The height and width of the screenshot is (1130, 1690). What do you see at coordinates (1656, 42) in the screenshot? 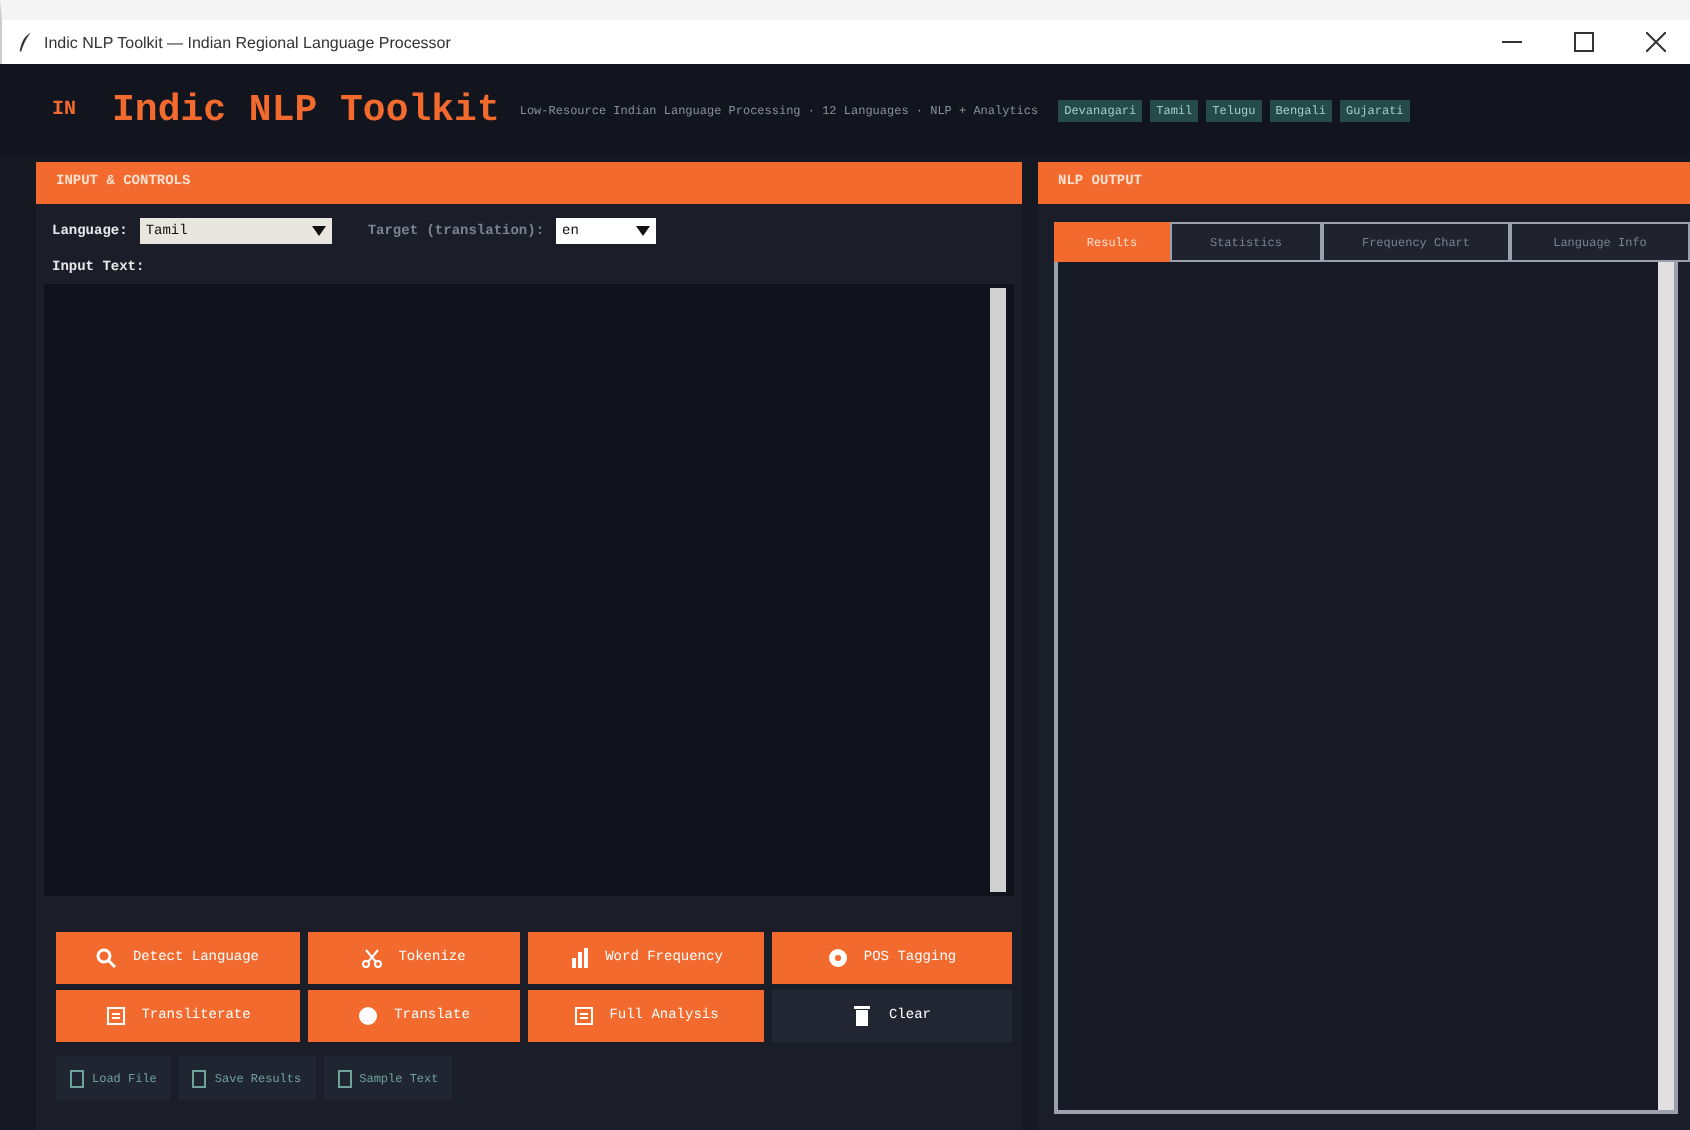
I see `close-icon` at bounding box center [1656, 42].